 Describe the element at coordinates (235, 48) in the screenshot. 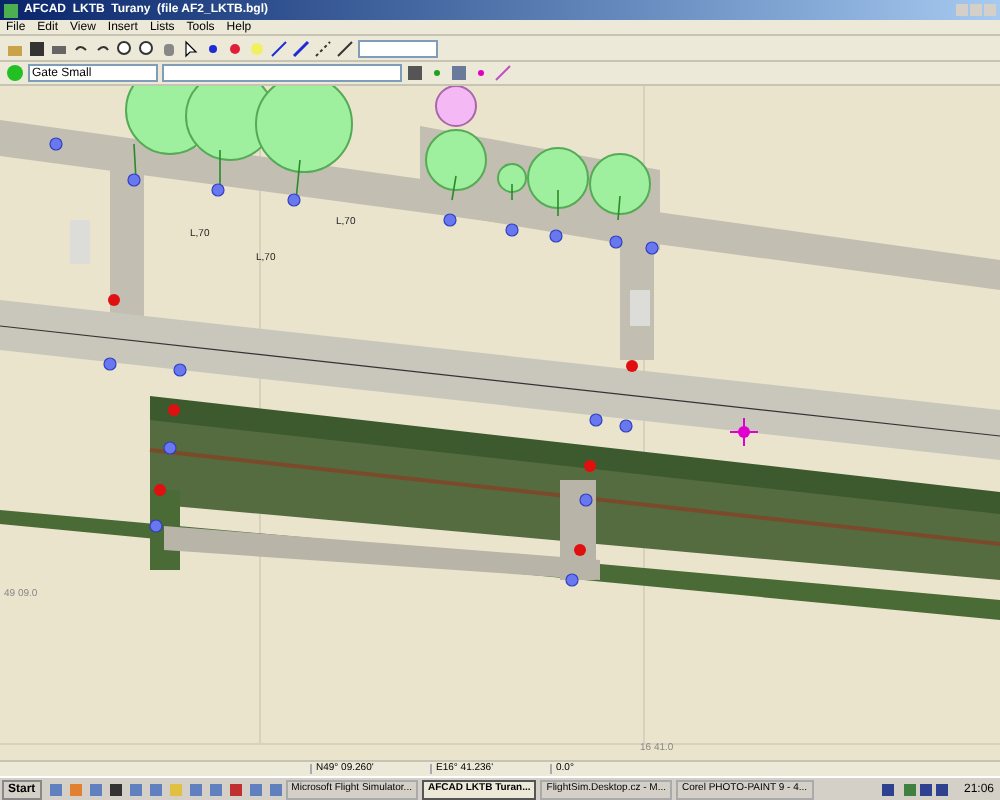

I see `hold-point-icon` at that location.